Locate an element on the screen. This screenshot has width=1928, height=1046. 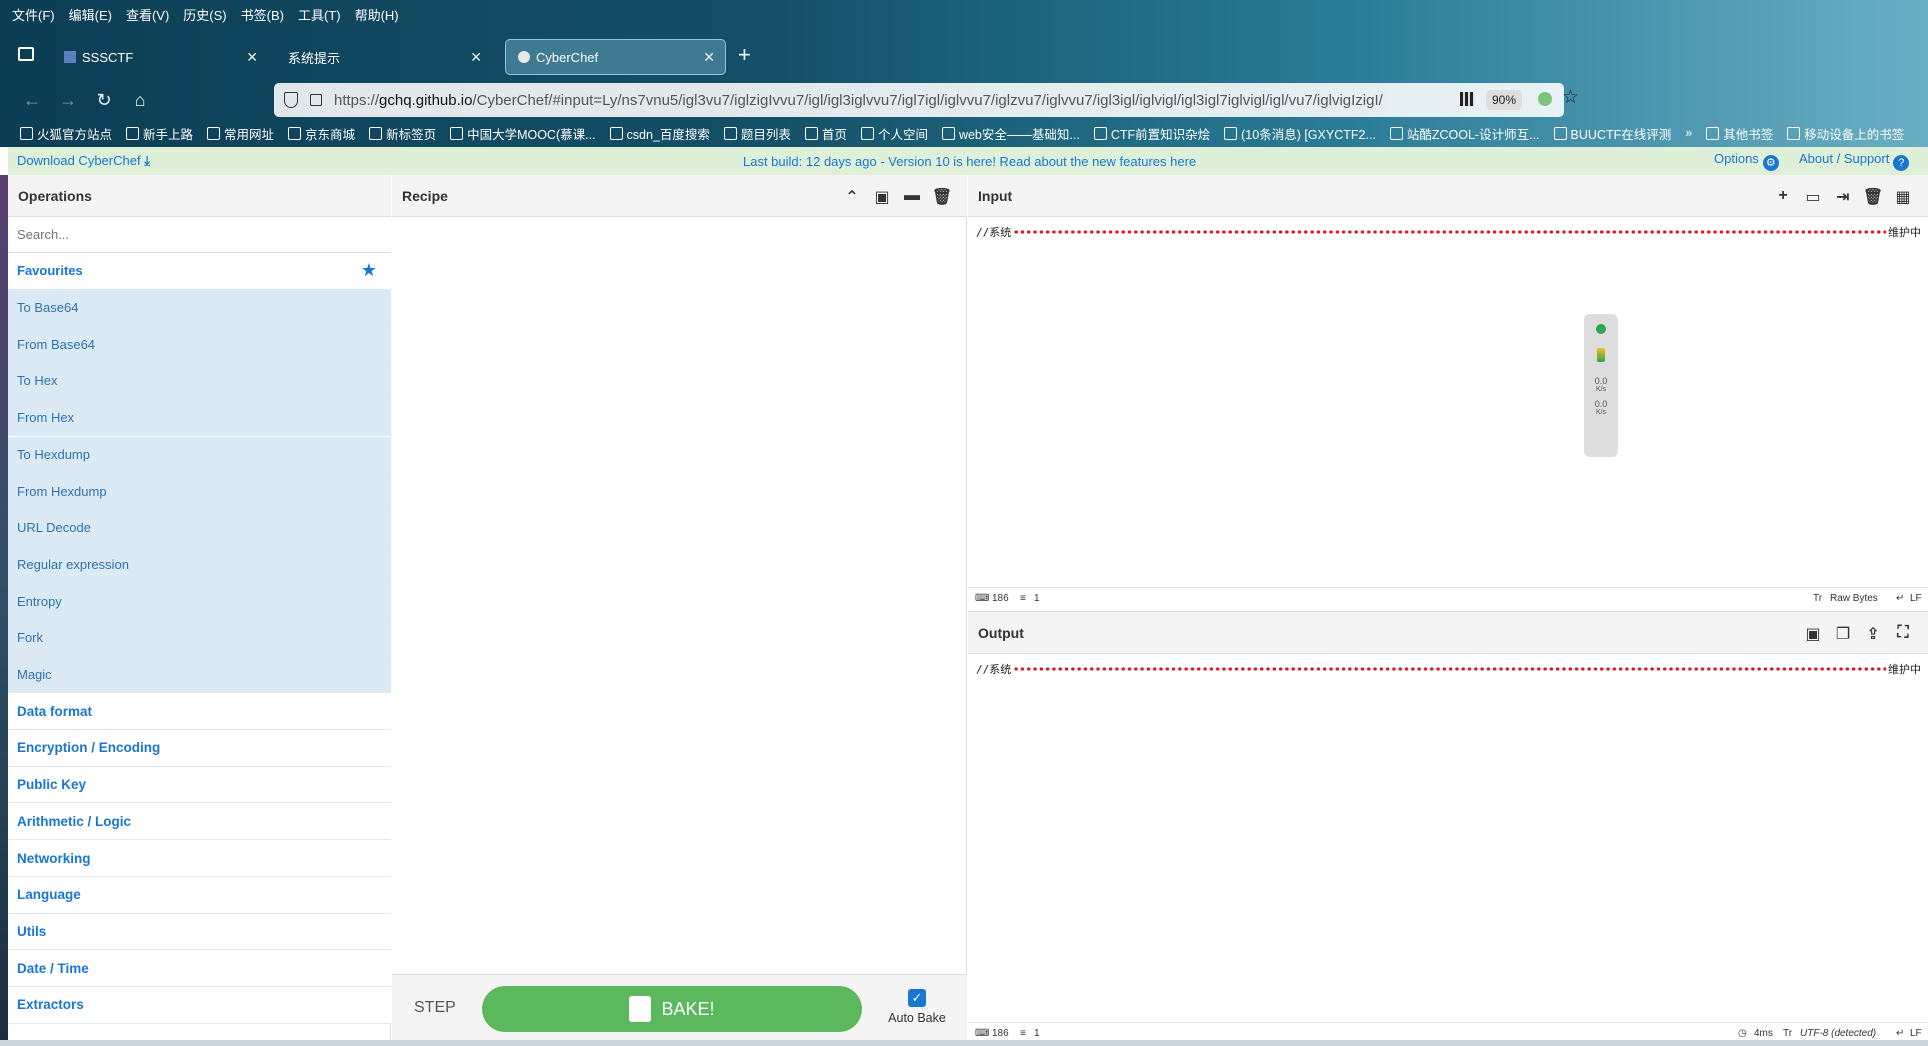
copy-icon: ❐ is located at coordinates (1843, 634).